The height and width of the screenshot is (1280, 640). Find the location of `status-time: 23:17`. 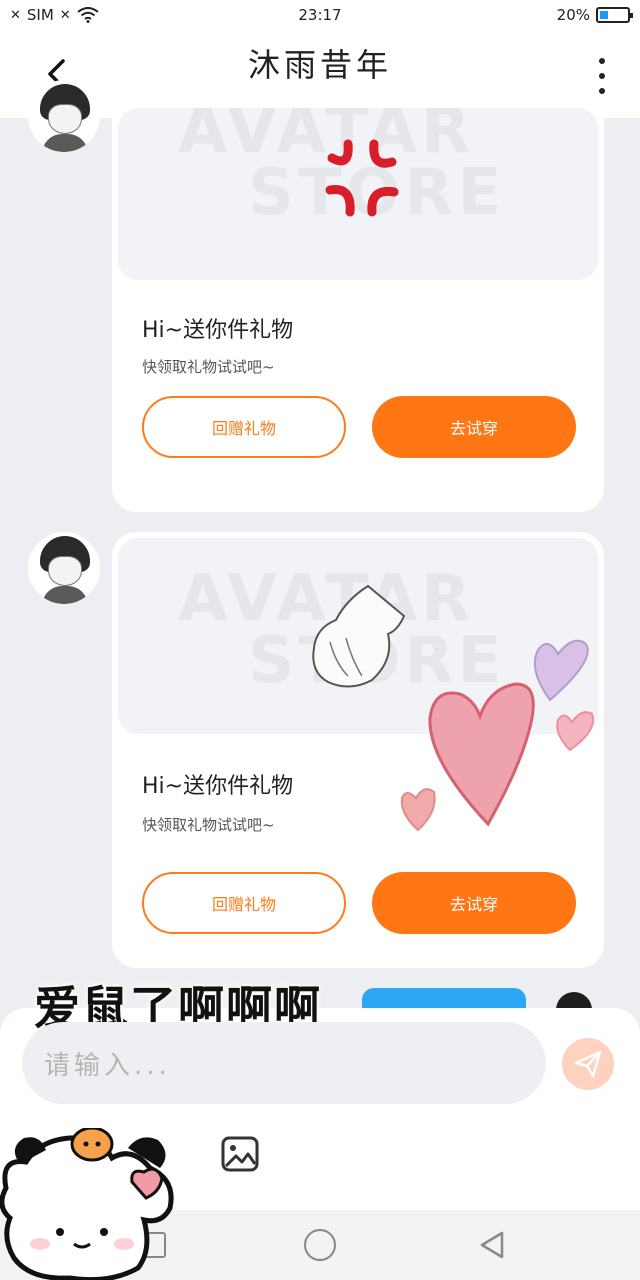

status-time: 23:17 is located at coordinates (320, 15).